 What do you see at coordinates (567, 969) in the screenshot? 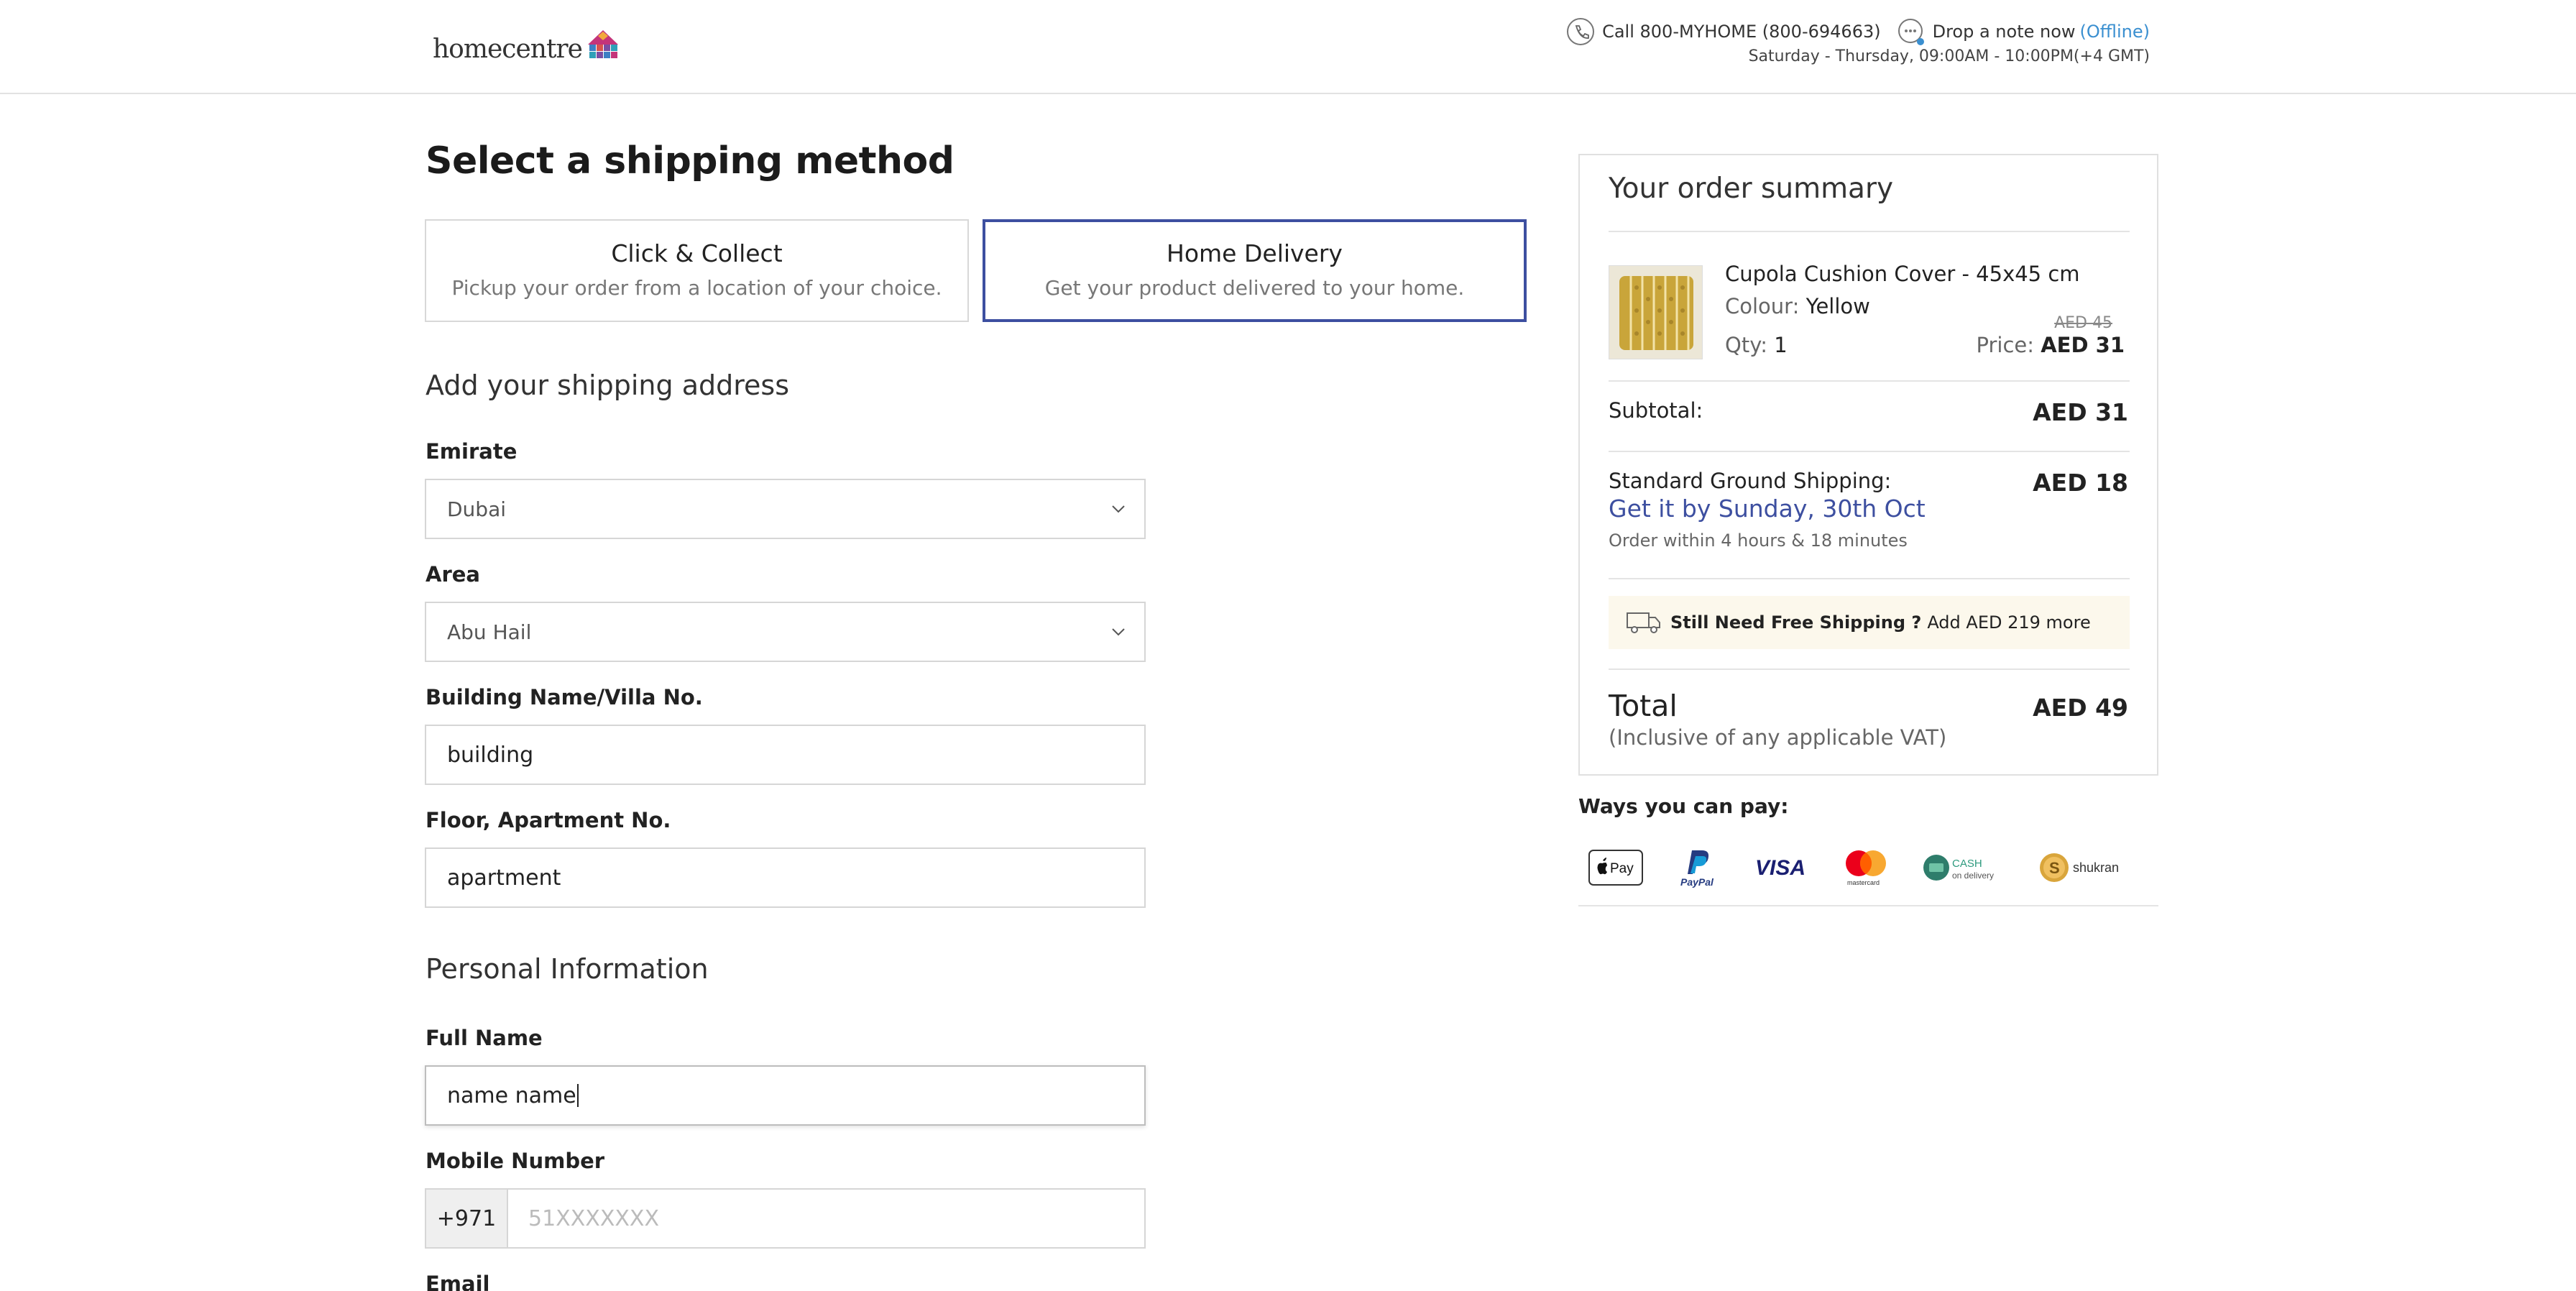
I see `personal-section-title: Personal Information` at bounding box center [567, 969].